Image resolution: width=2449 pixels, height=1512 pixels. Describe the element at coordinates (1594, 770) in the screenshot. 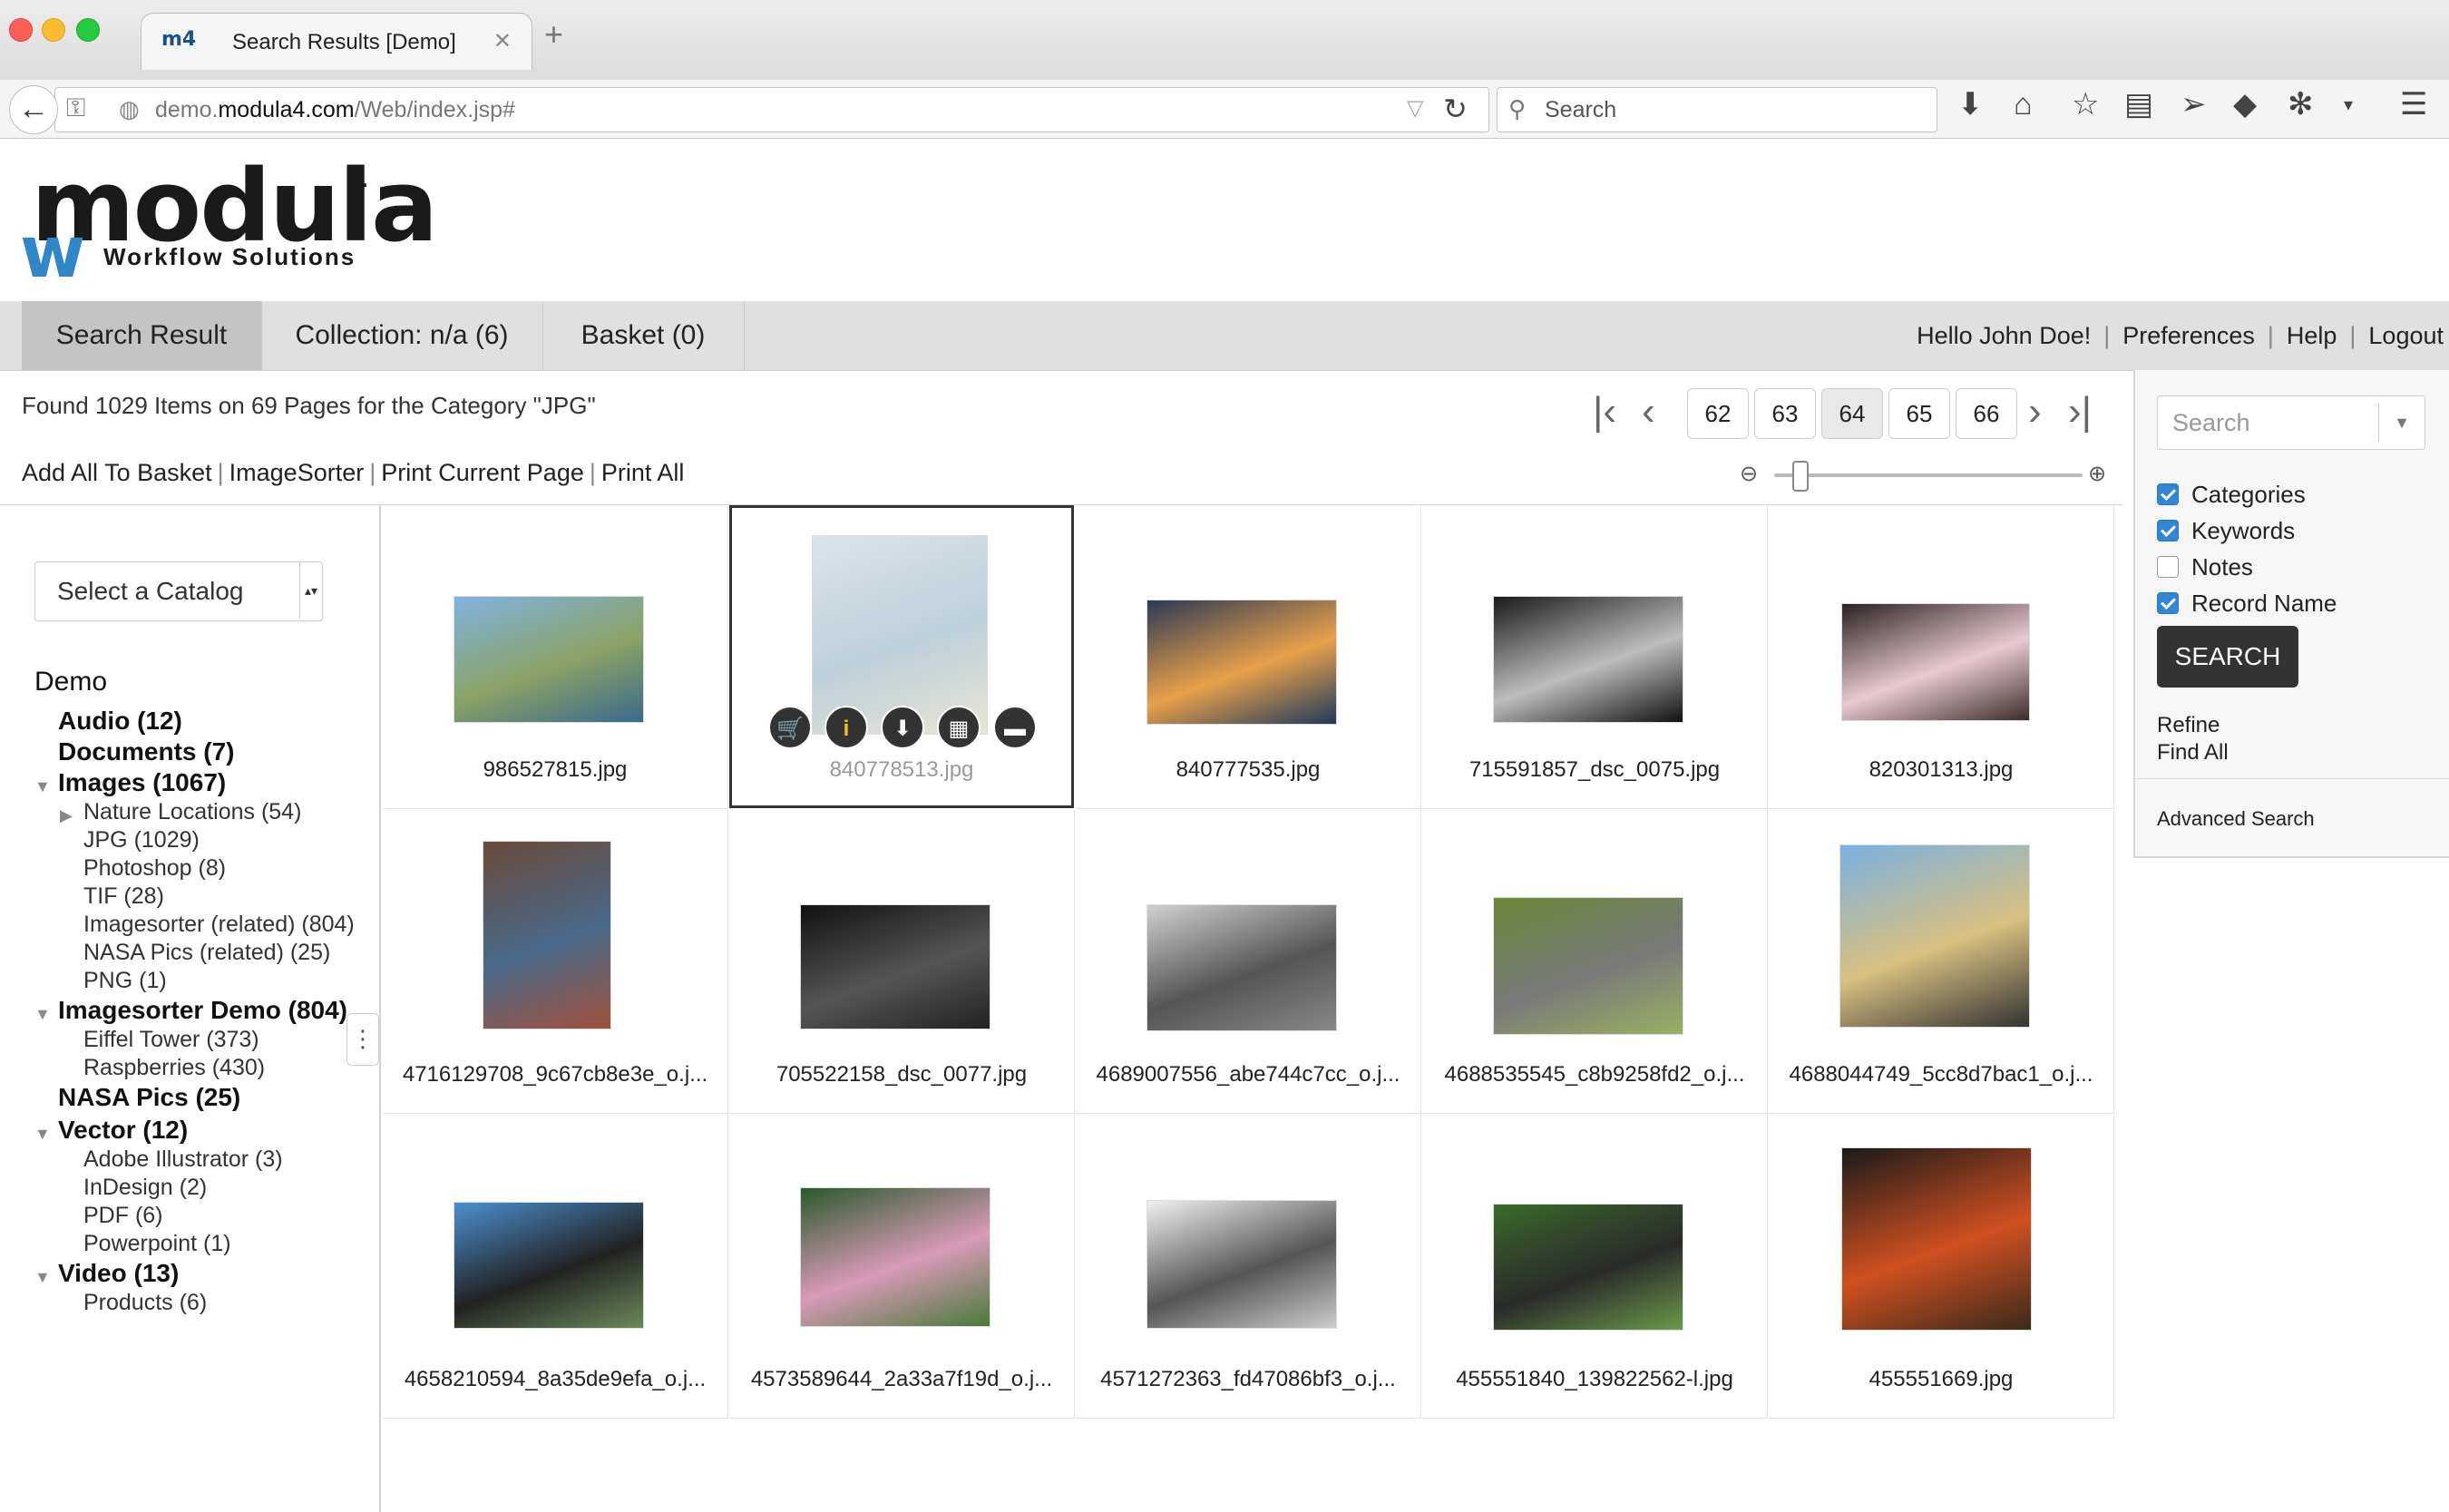

I see `result-filename: 715591857_dsc_0075.jpg` at that location.